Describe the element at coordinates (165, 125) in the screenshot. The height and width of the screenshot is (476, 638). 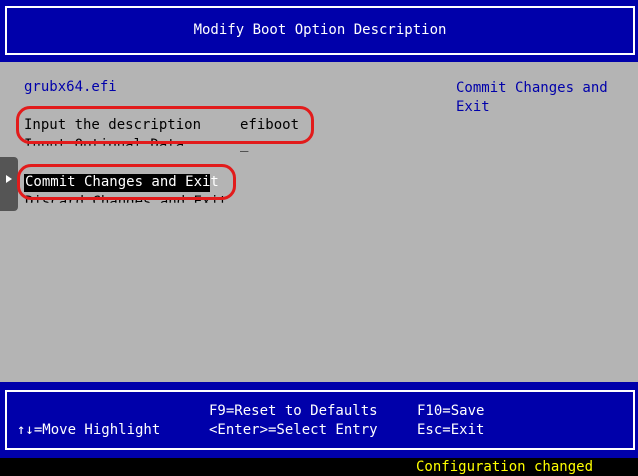
I see `annotation-oval-description` at that location.